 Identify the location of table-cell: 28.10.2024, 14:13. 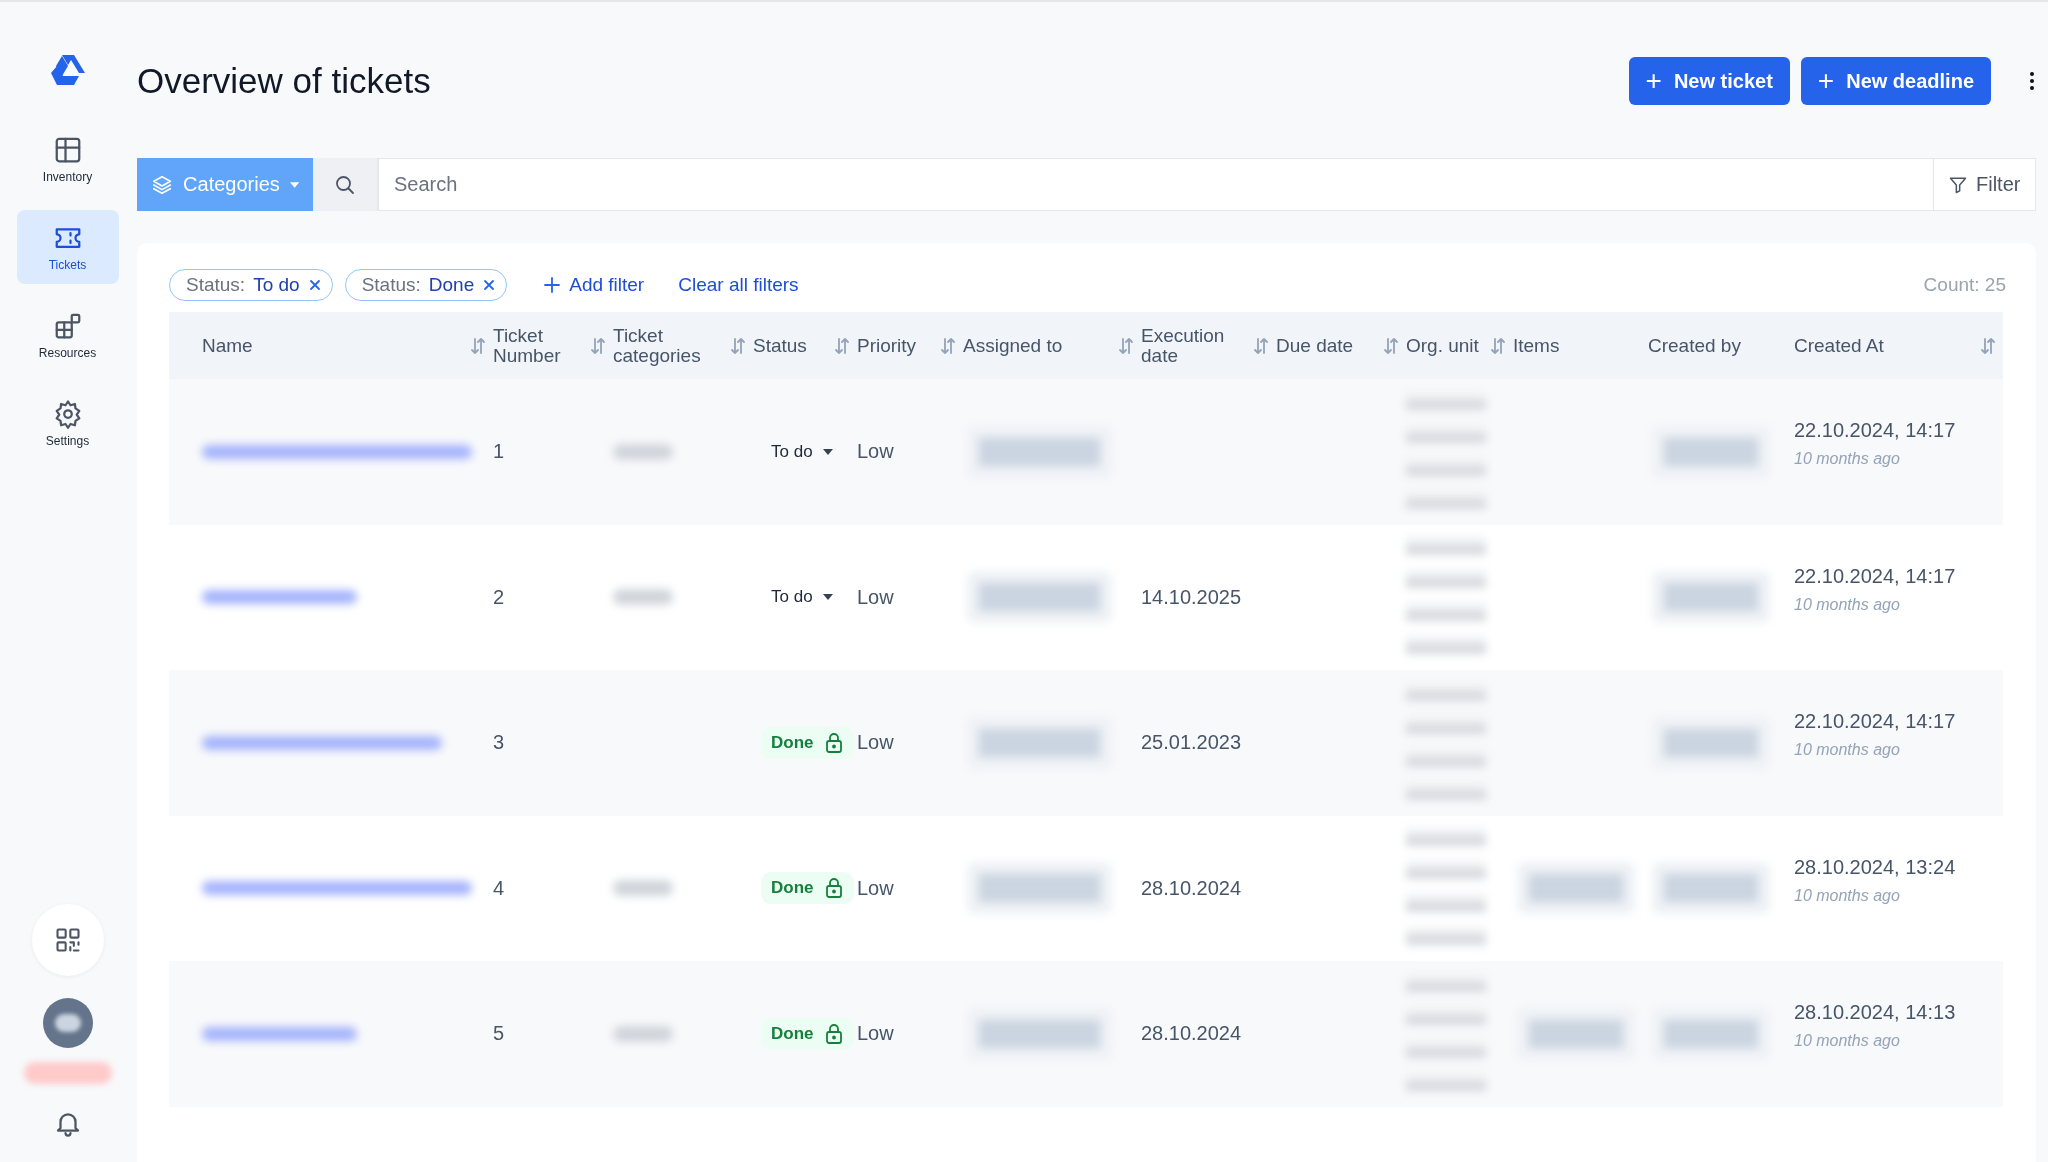
(1875, 1012).